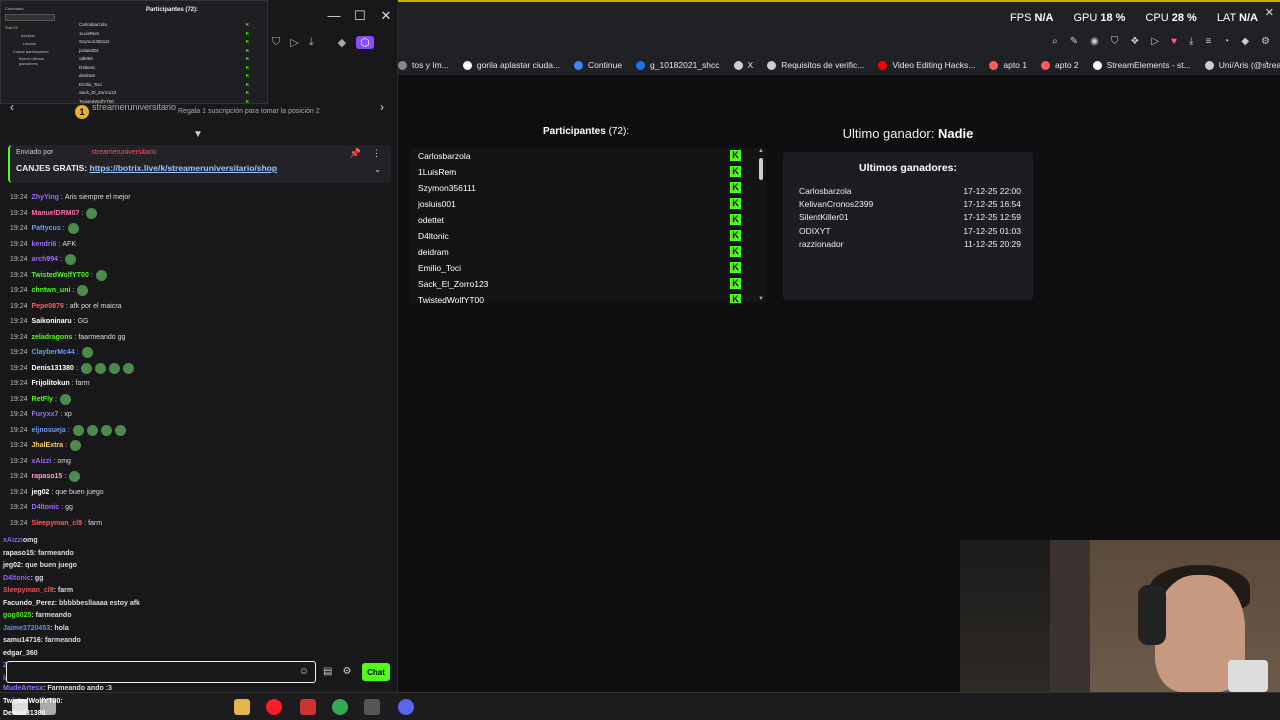 The width and height of the screenshot is (1280, 720). I want to click on chat-username: D4ltonic, so click(46, 507).